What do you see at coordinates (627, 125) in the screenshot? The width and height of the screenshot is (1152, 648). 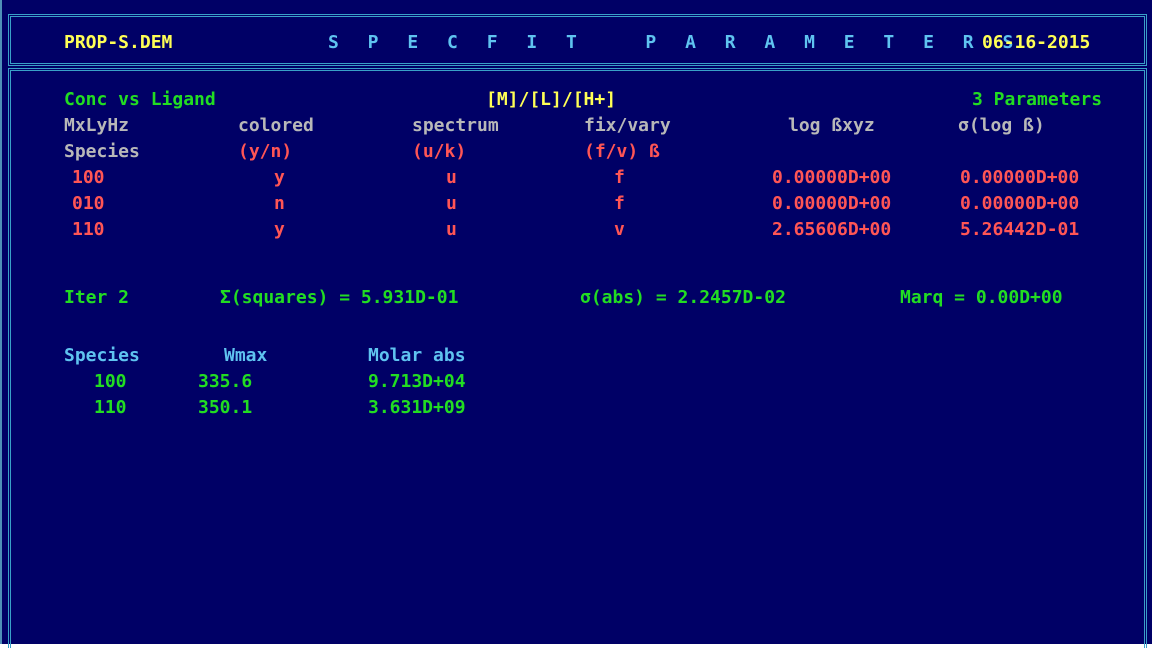 I see `col-header-fixvary: fix/vary` at bounding box center [627, 125].